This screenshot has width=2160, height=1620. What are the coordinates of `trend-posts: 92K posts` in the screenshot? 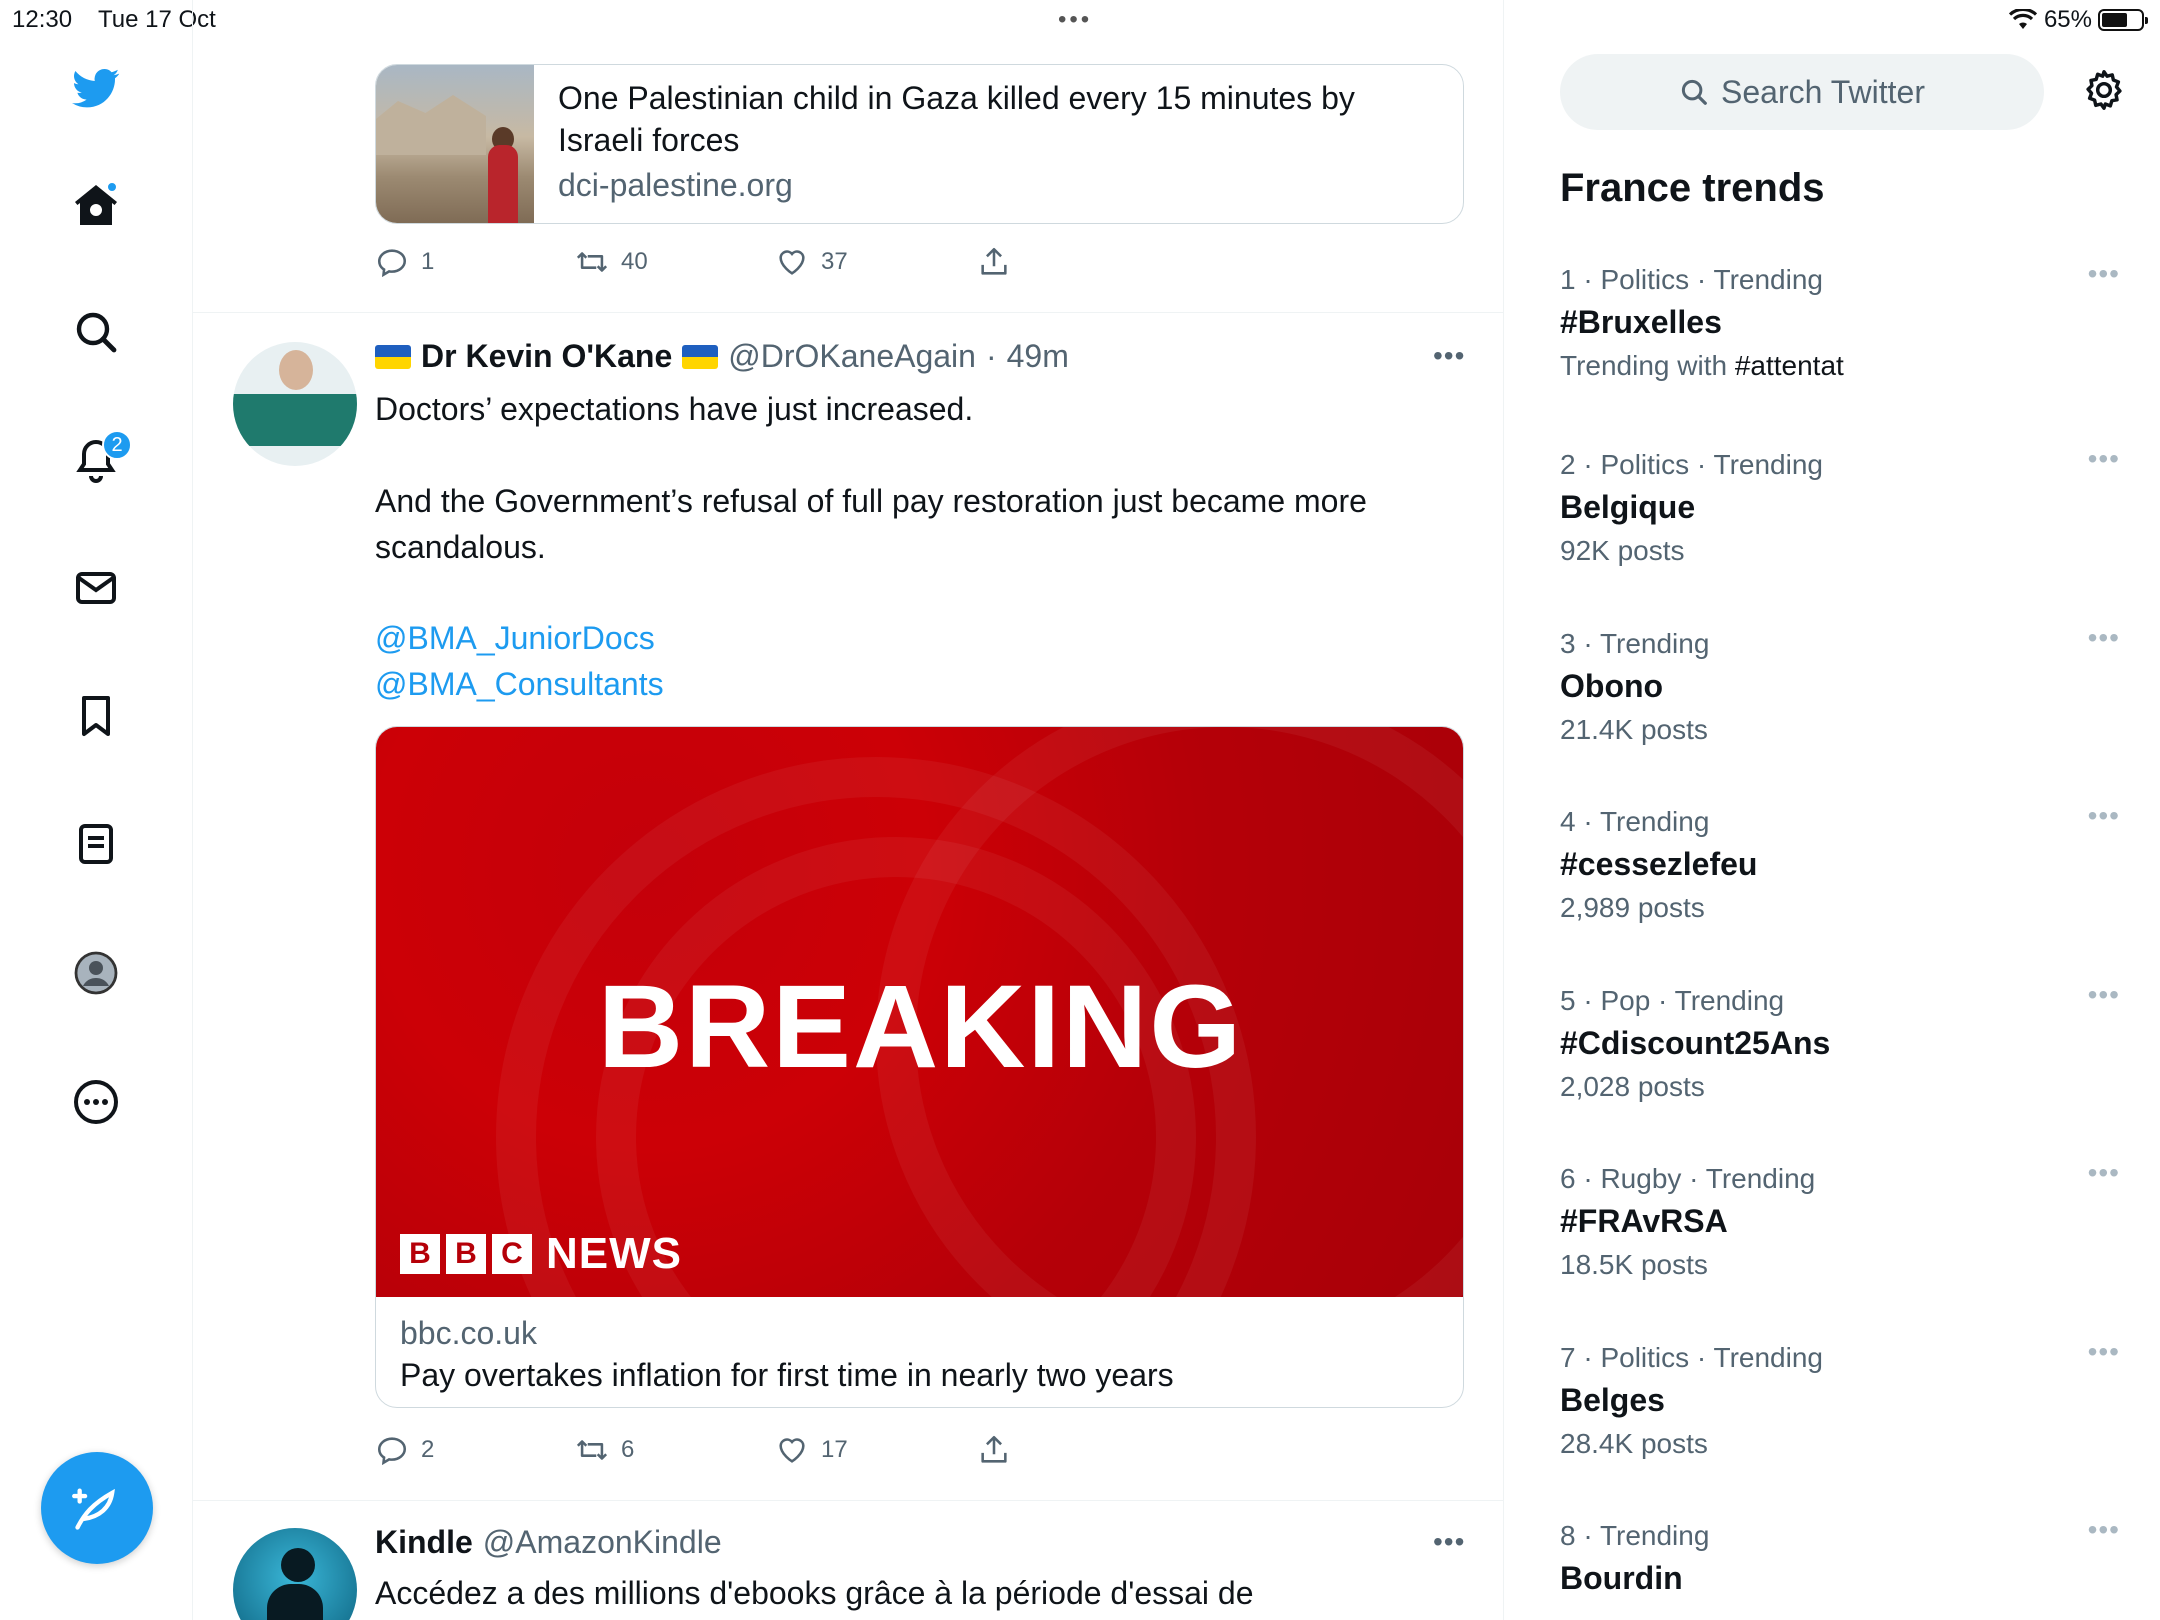 It's located at (1622, 550).